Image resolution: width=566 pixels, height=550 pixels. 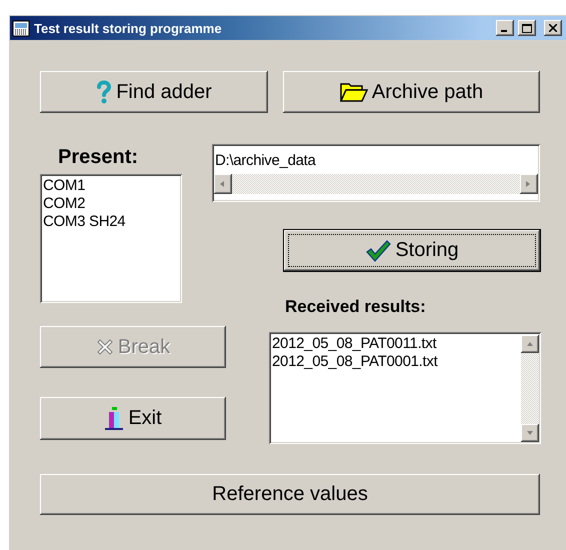 I want to click on close-button, so click(x=553, y=28).